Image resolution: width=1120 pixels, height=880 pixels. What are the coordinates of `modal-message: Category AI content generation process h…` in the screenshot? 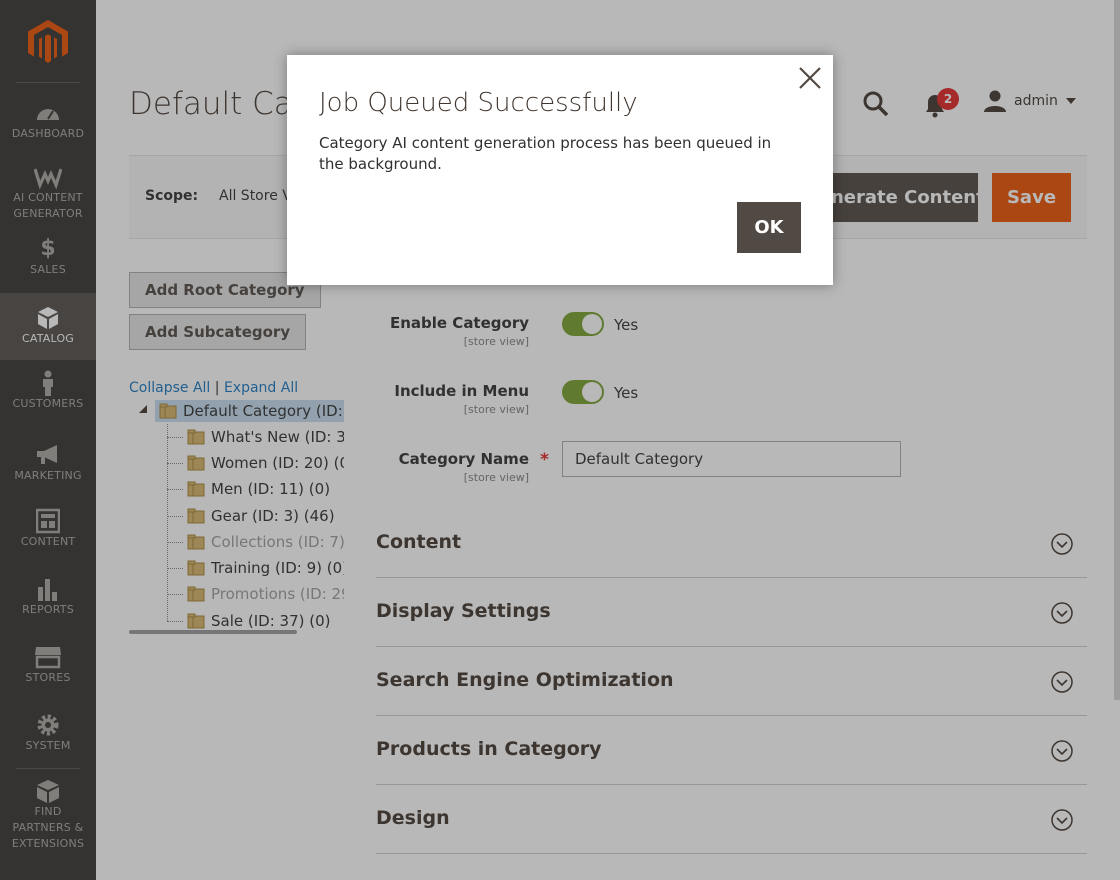 It's located at (545, 153).